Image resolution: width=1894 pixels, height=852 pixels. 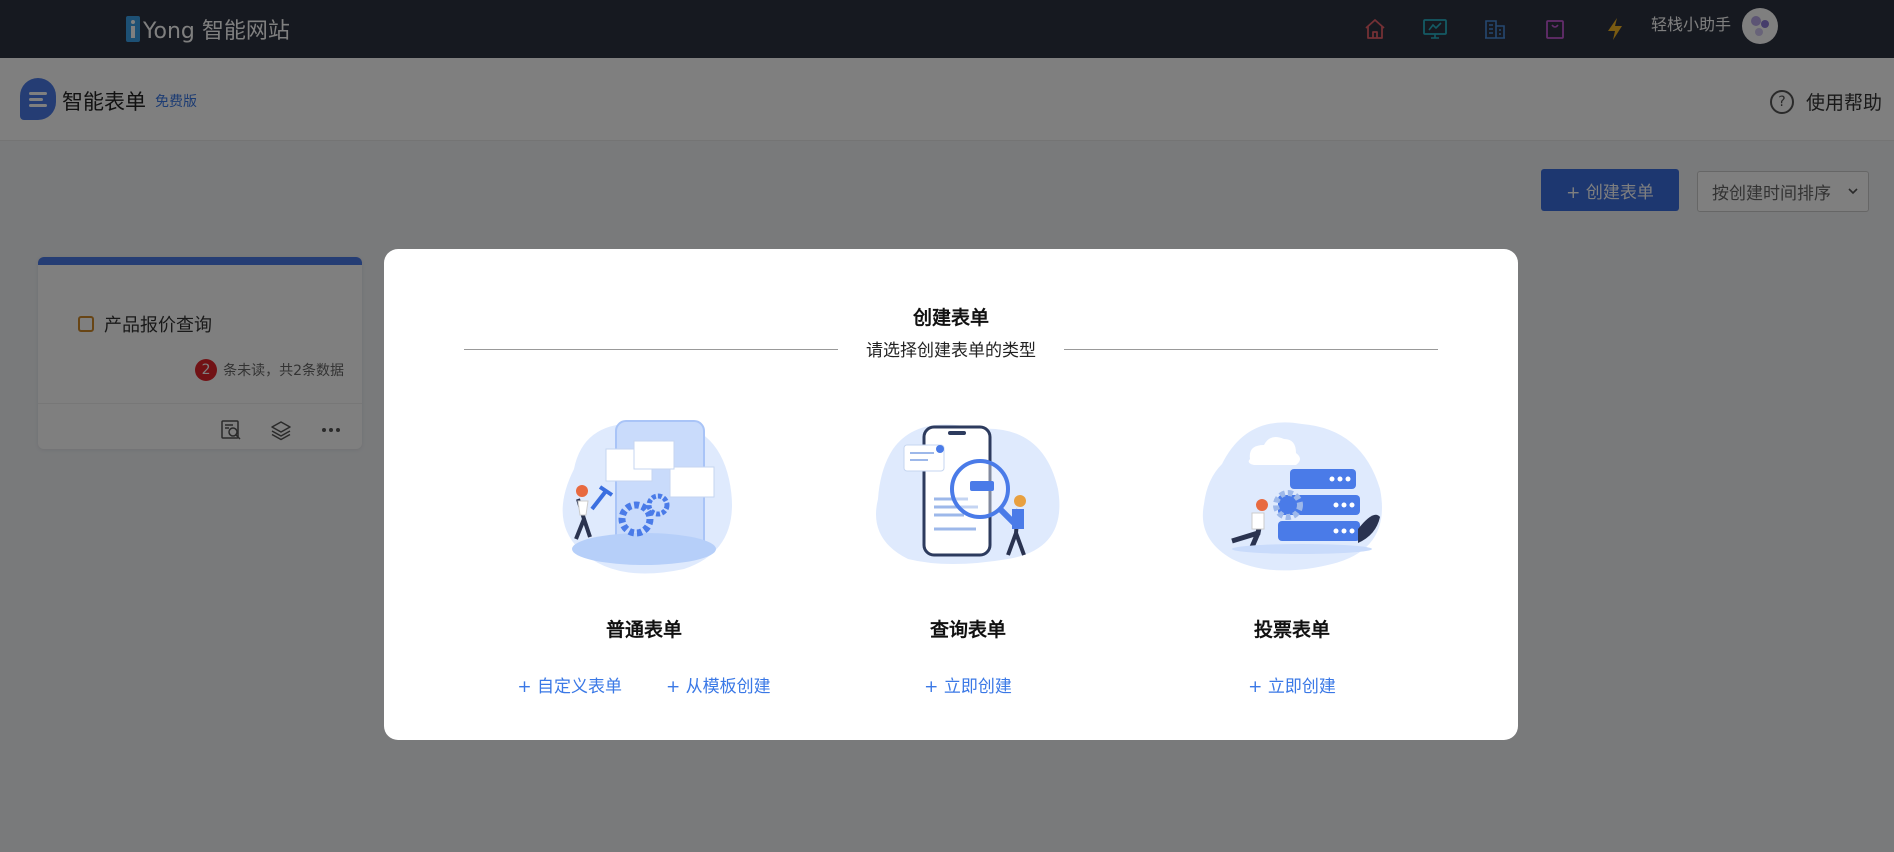 I want to click on query-form-links: + 立即创建, so click(x=968, y=684).